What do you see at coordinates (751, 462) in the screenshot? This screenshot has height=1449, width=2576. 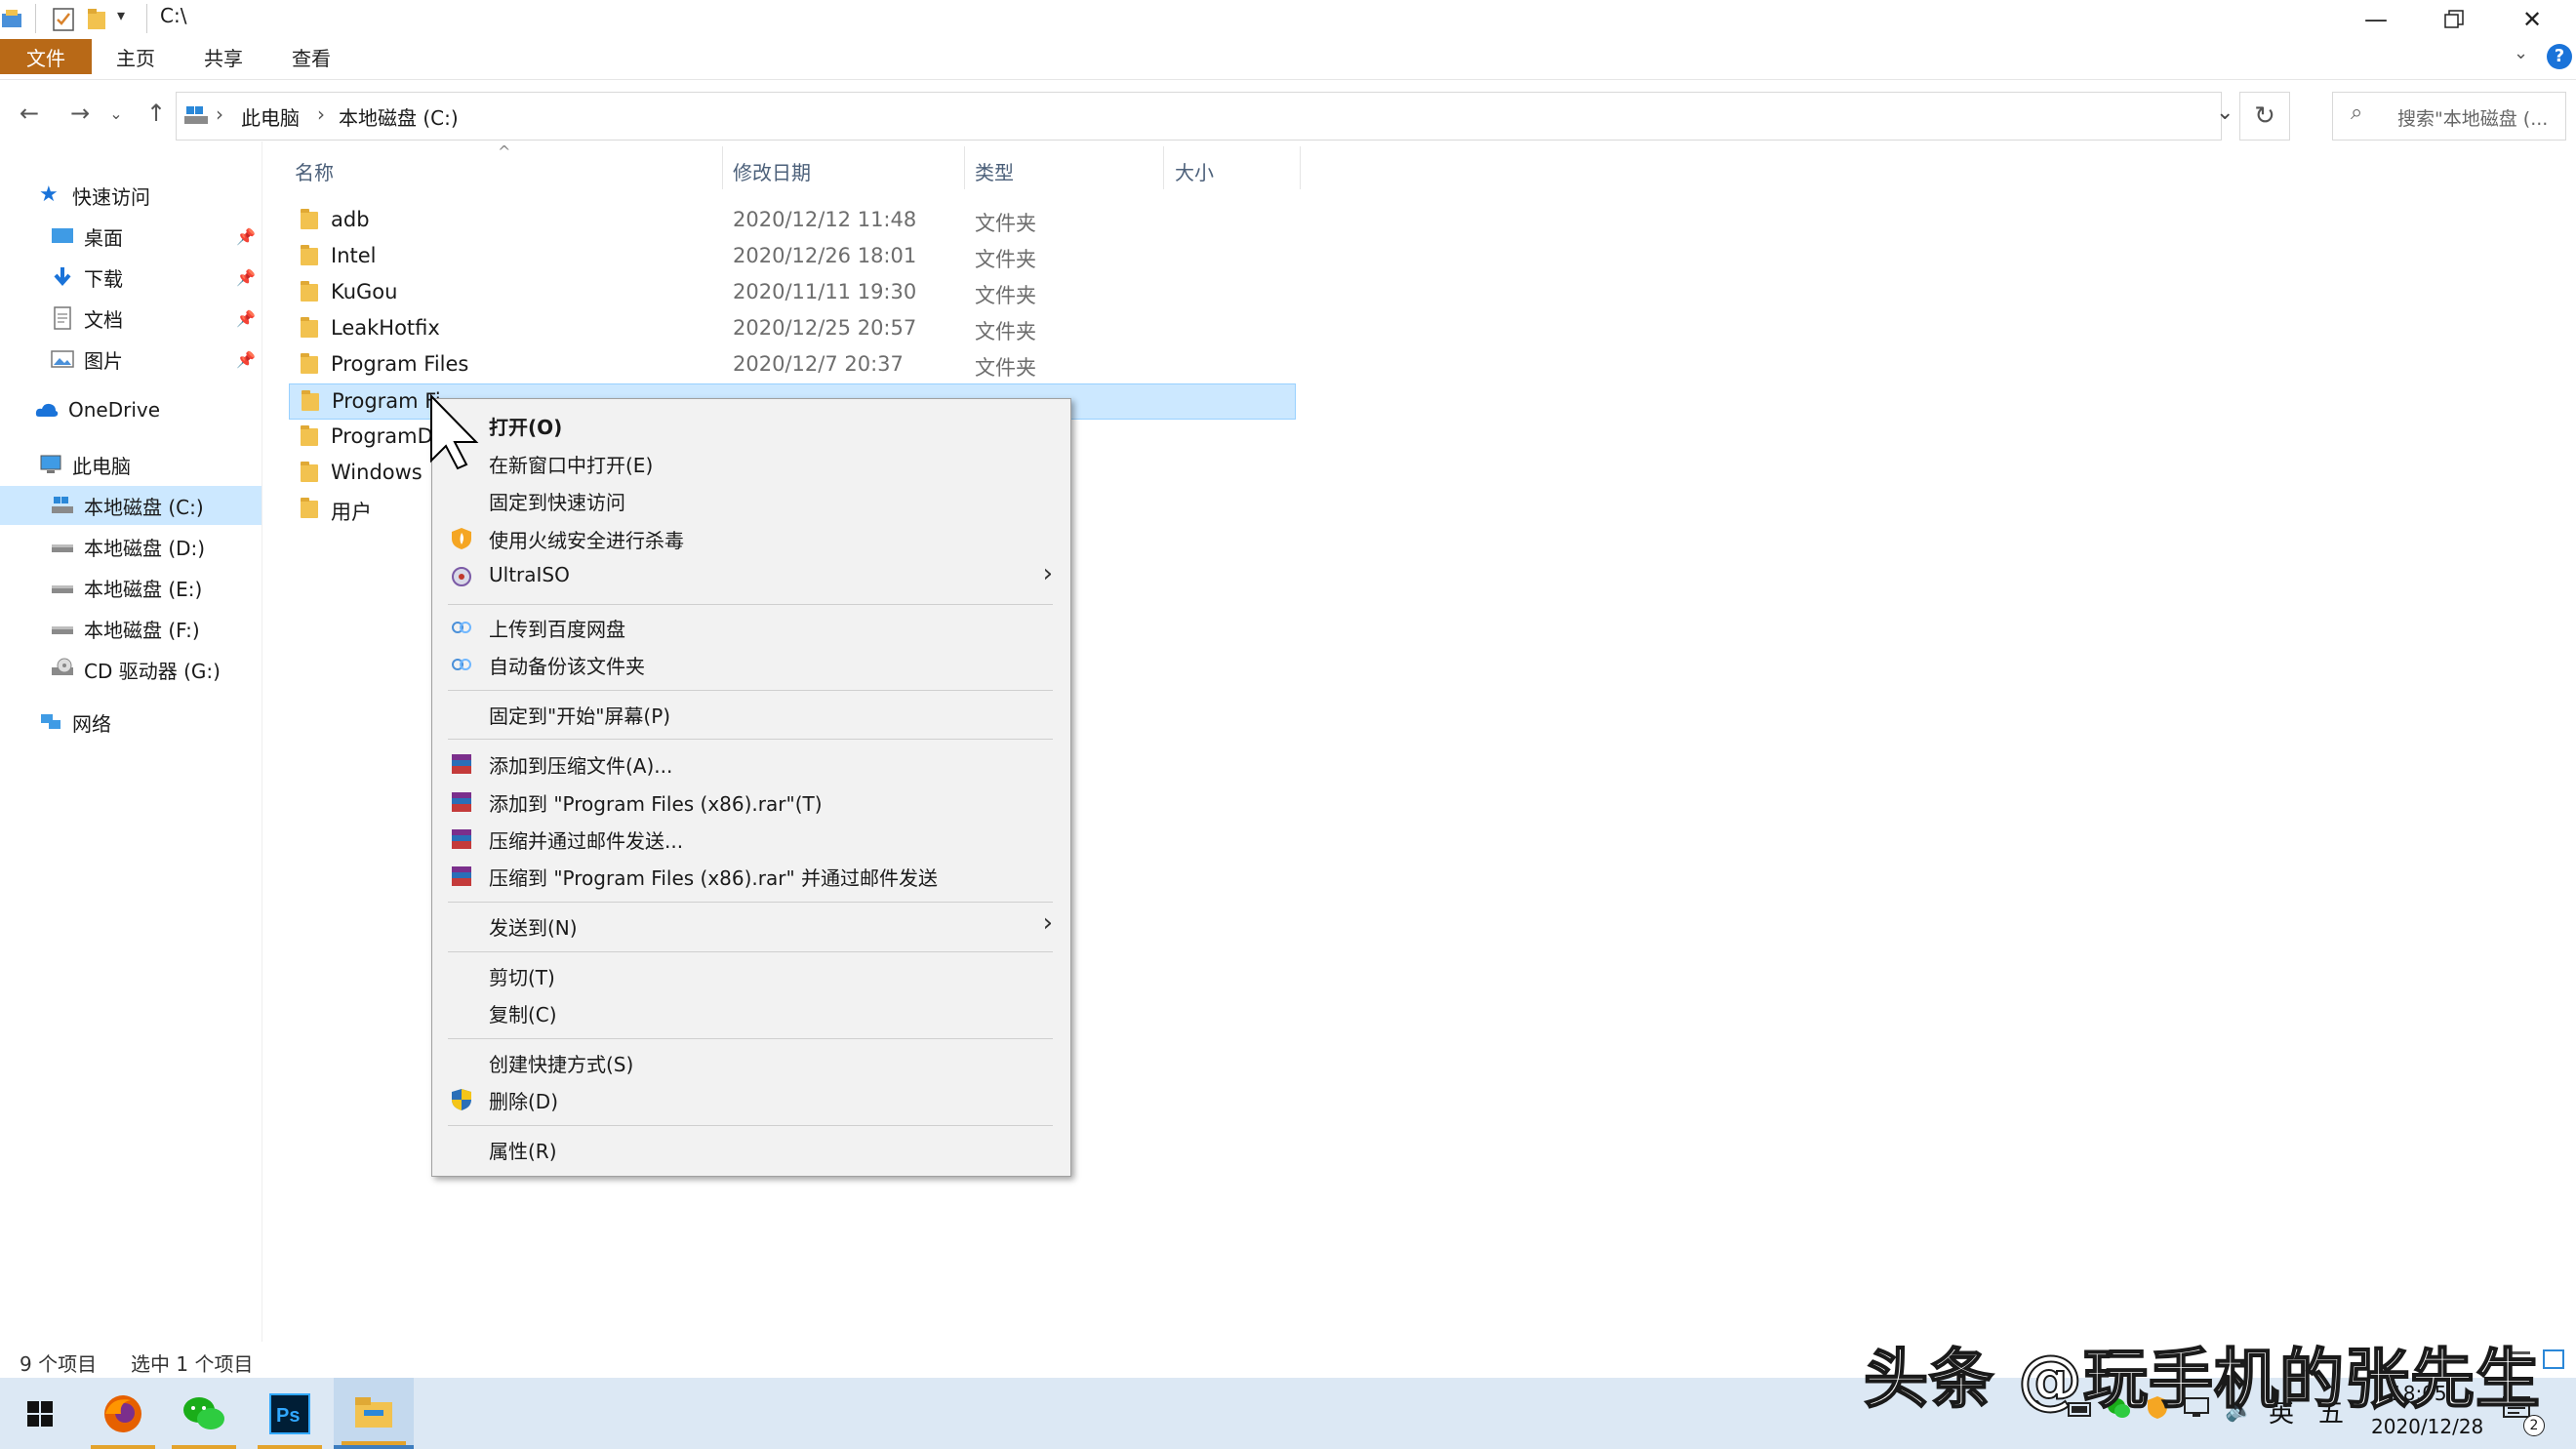 I see `menu-item-open-new-window: 在新窗口中打开(E)` at bounding box center [751, 462].